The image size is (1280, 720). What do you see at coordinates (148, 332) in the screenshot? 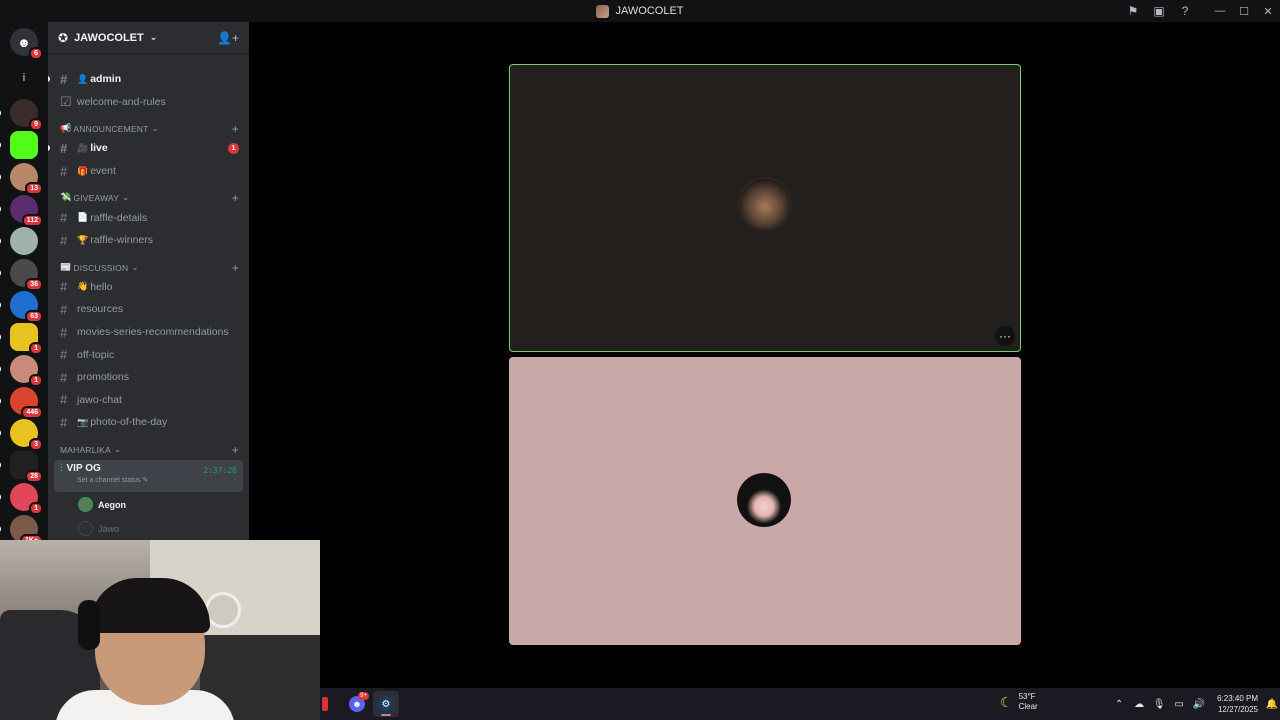
I see `channel-movies-series-recommendations: # movies-series-recommendations` at bounding box center [148, 332].